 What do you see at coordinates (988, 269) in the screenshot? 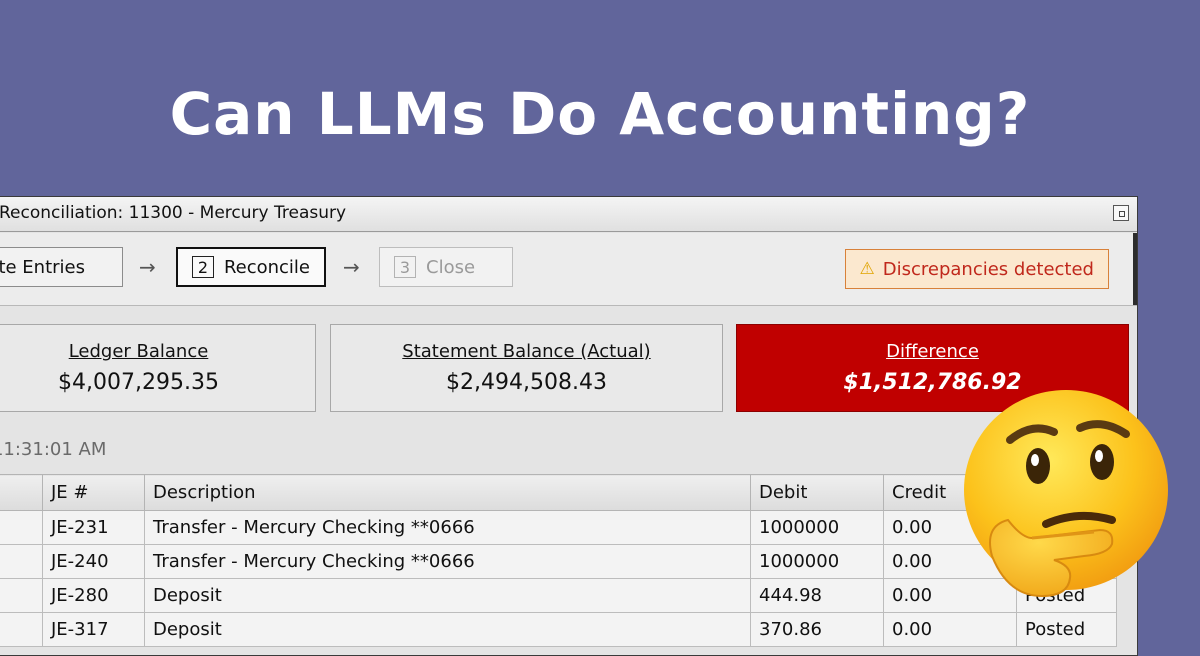
I see `alert-text: Discrepancies detected` at bounding box center [988, 269].